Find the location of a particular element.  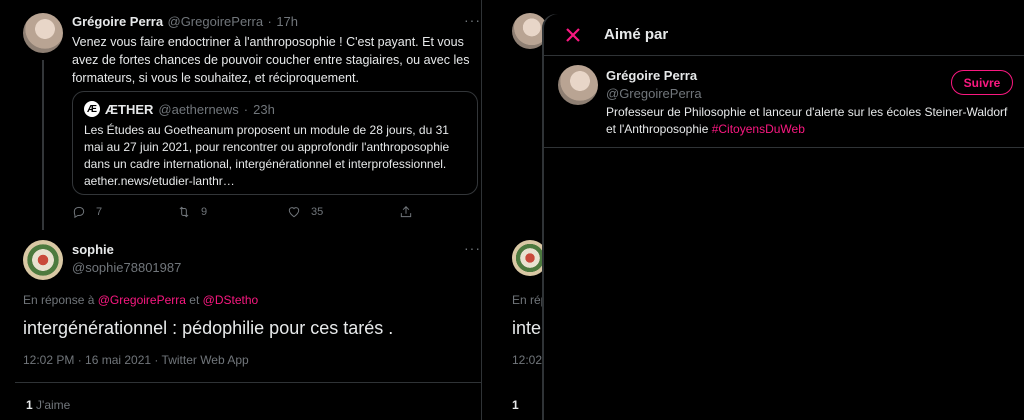

modal-header: Aimé par is located at coordinates (784, 35).